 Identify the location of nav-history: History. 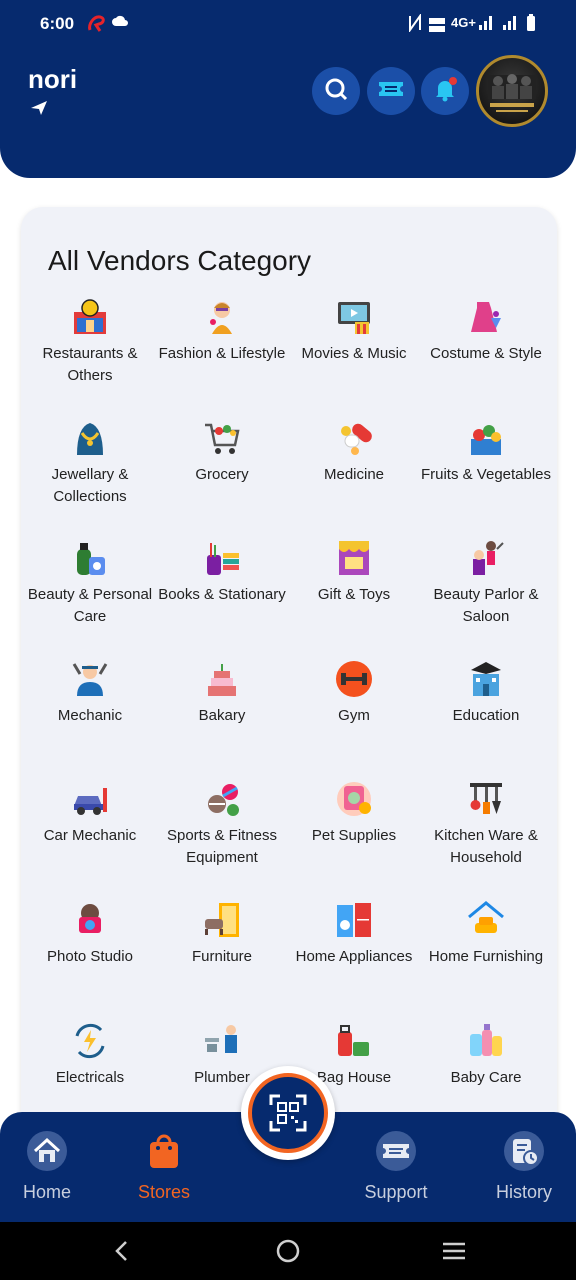
(522, 1166).